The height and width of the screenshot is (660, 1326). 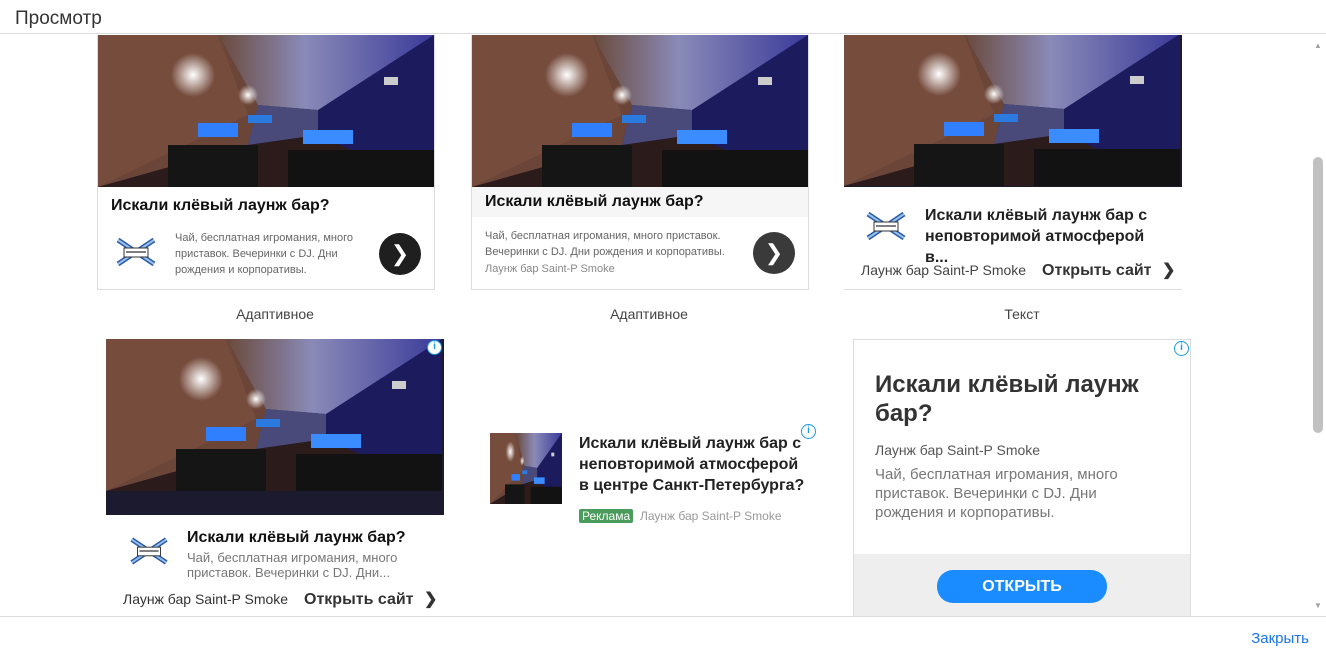 I want to click on scroll-down-icon: ▼, so click(x=1318, y=605).